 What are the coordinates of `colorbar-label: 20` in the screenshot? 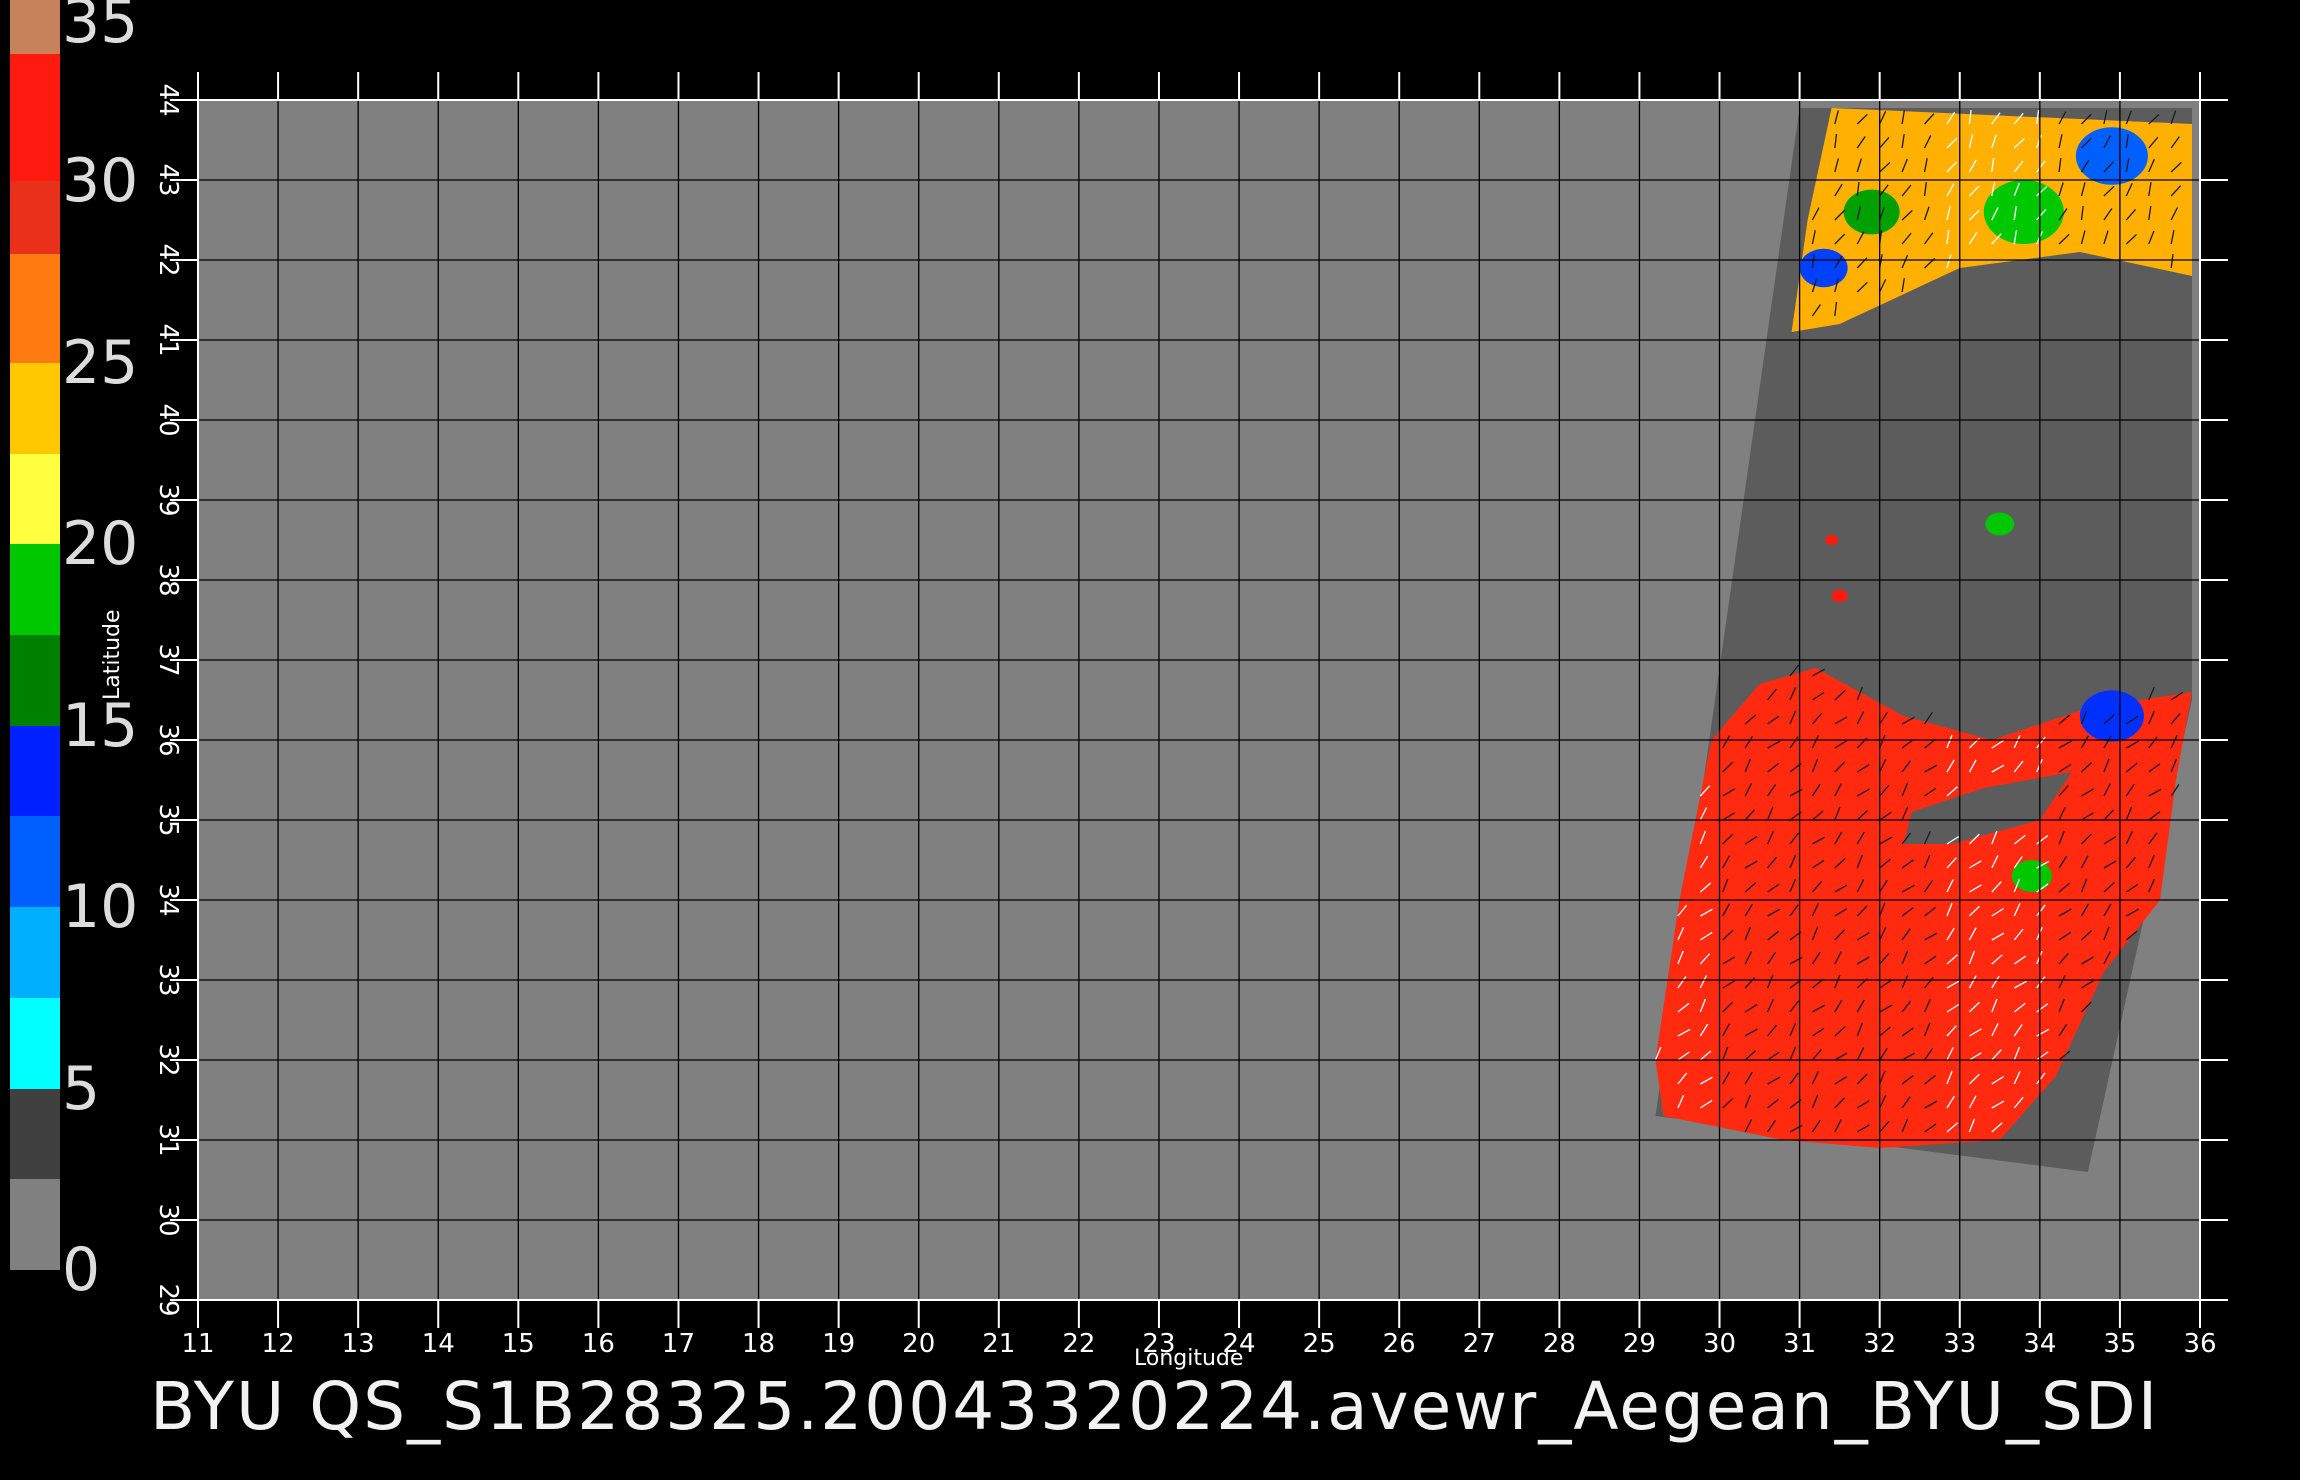 It's located at (100, 544).